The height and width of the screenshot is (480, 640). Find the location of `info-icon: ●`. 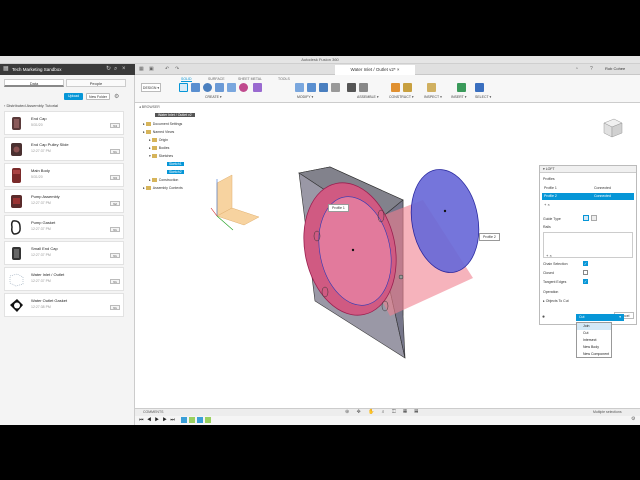

info-icon: ● is located at coordinates (543, 317).